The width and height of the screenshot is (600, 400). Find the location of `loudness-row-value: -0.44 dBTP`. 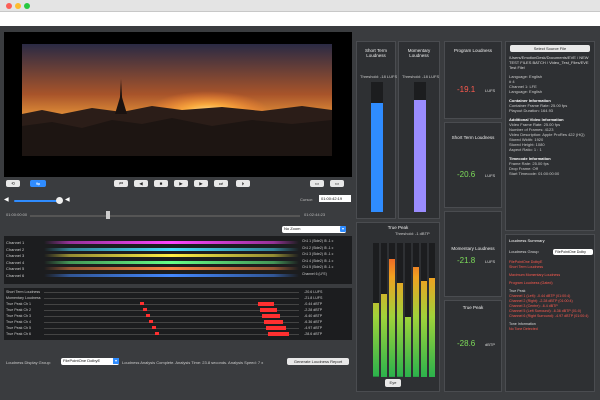

loudness-row-value: -0.44 dBTP is located at coordinates (313, 304).